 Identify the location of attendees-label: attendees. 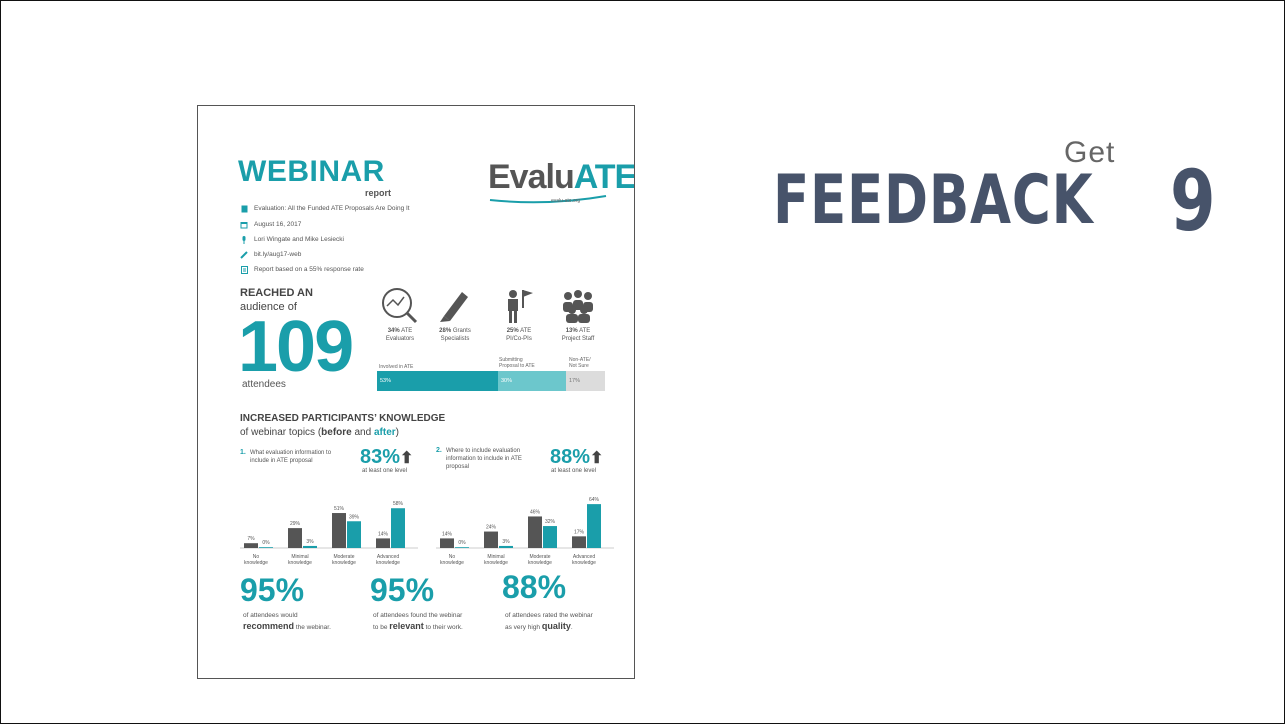
(264, 384).